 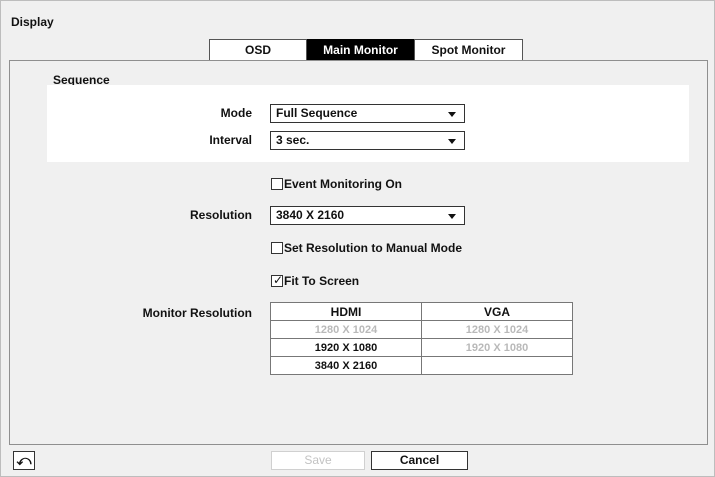 What do you see at coordinates (322, 281) in the screenshot?
I see `fit-to-screen-label: Fit To Screen` at bounding box center [322, 281].